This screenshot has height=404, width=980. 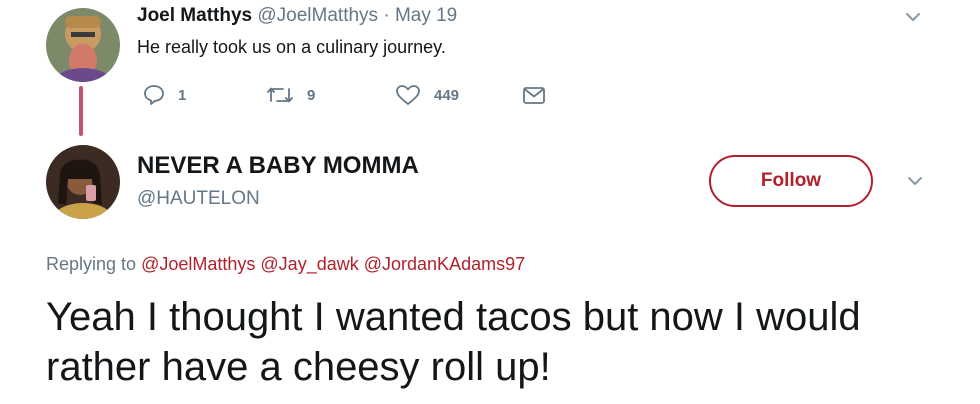 I want to click on parent-avatar, so click(x=83, y=45).